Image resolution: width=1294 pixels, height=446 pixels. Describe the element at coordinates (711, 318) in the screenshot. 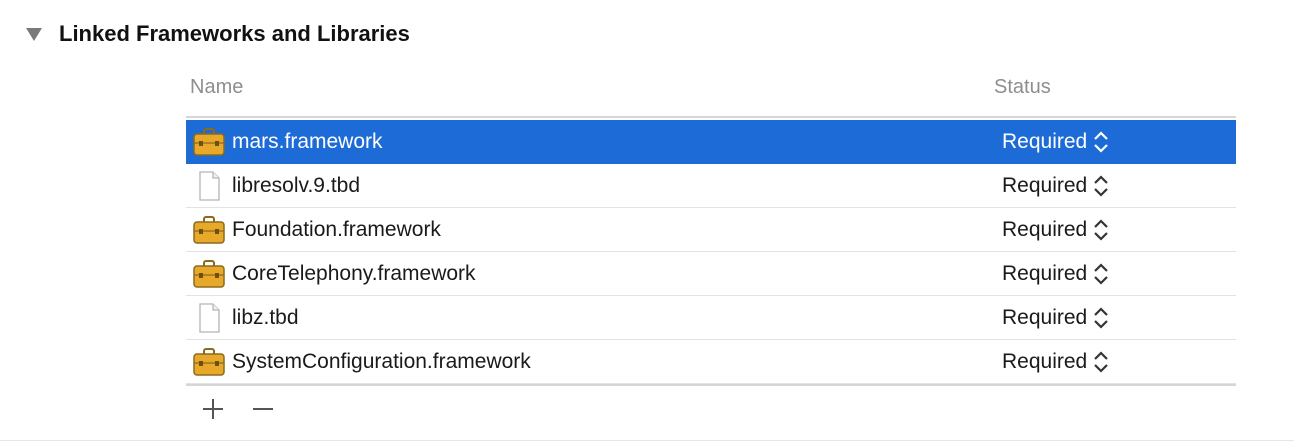

I see `table-row: libz.tbd Required` at that location.